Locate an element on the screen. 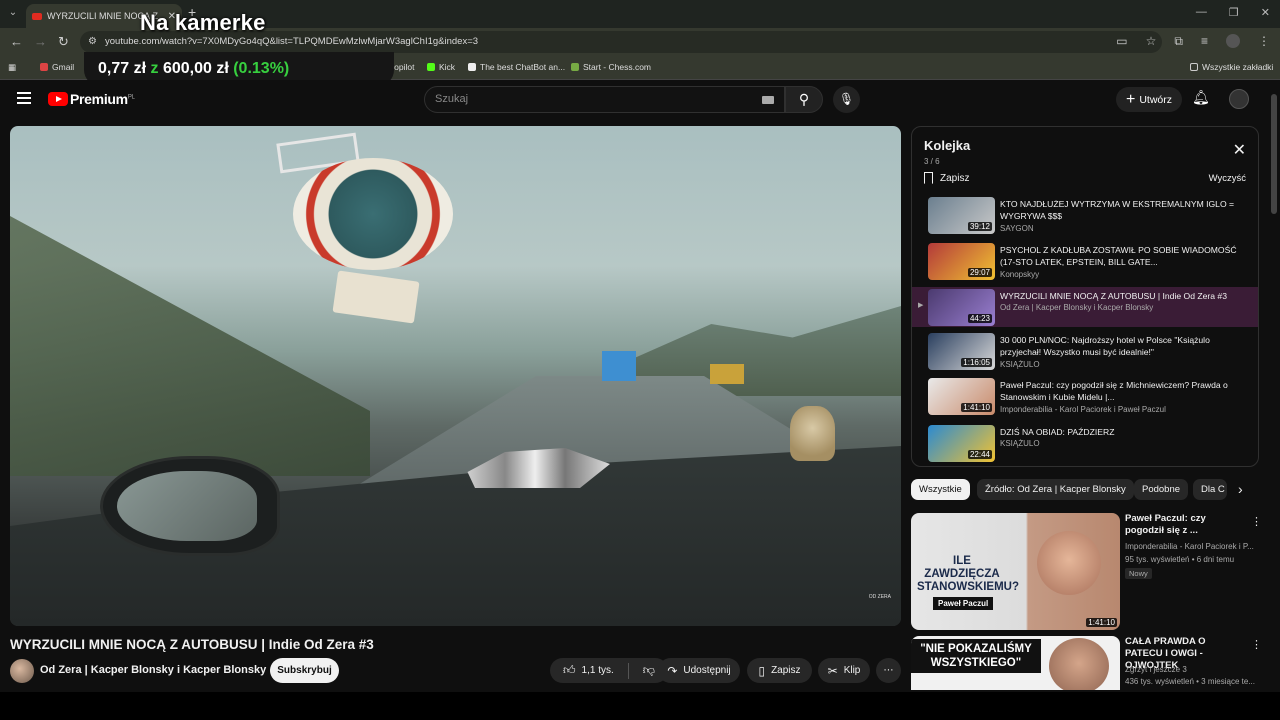 The width and height of the screenshot is (1280, 720). video-duration: 1:41:10 is located at coordinates (976, 407).